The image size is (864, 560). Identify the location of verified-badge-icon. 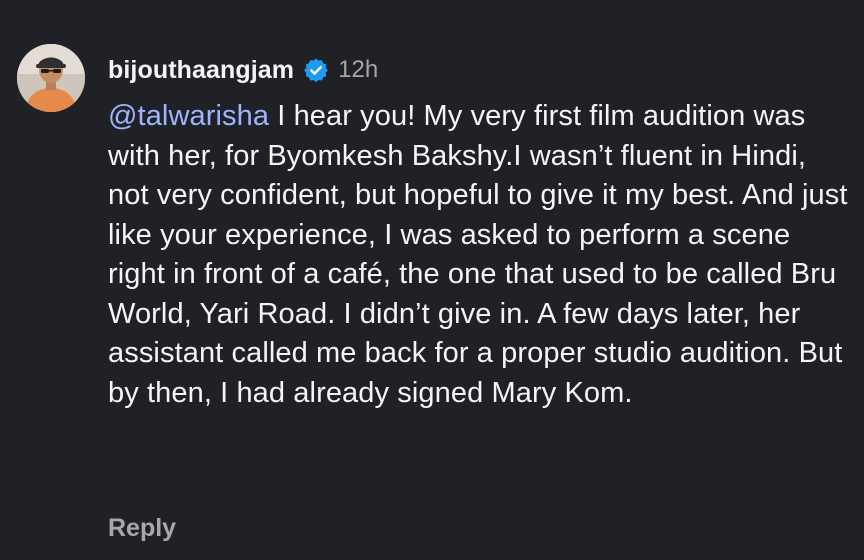
(316, 70).